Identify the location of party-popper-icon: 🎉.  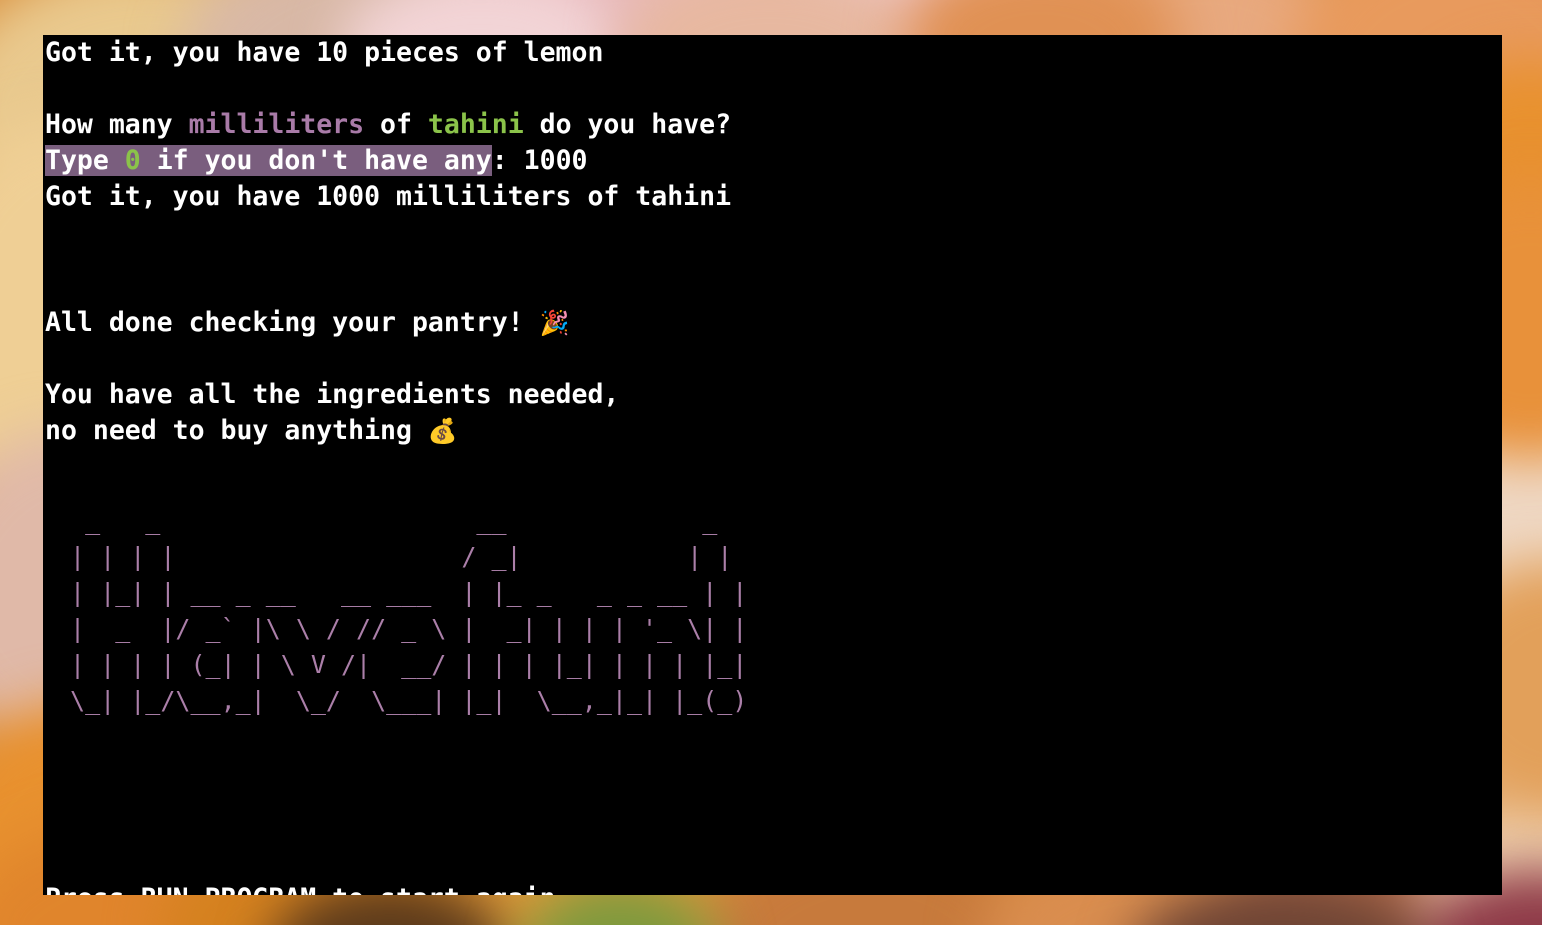
(554, 323).